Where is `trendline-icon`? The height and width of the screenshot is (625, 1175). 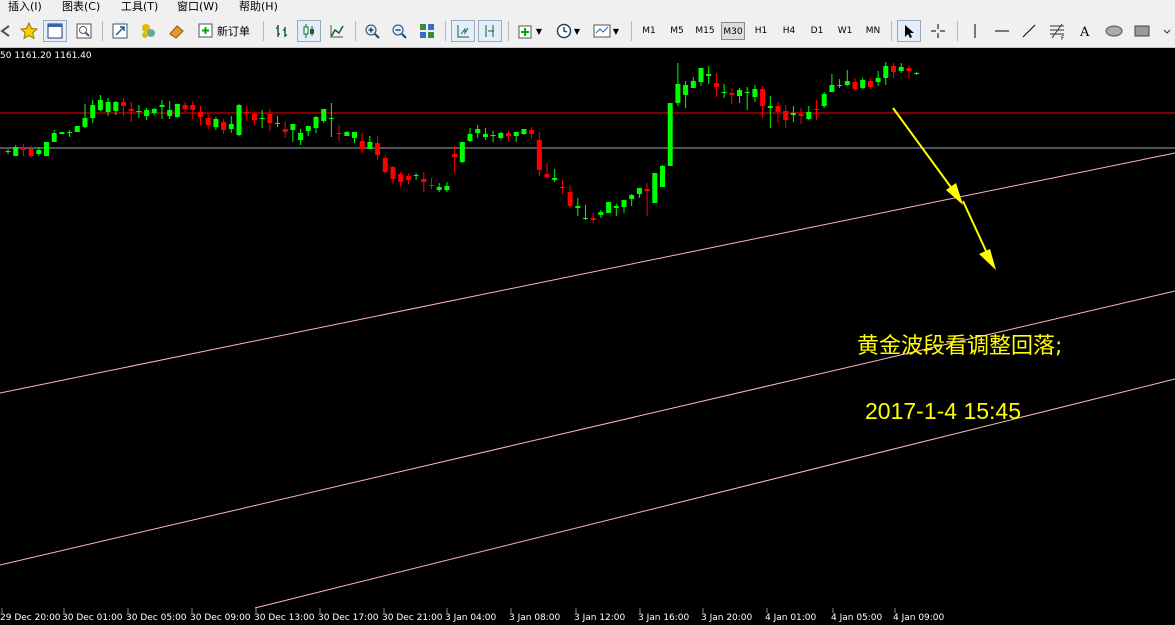
trendline-icon is located at coordinates (1029, 31).